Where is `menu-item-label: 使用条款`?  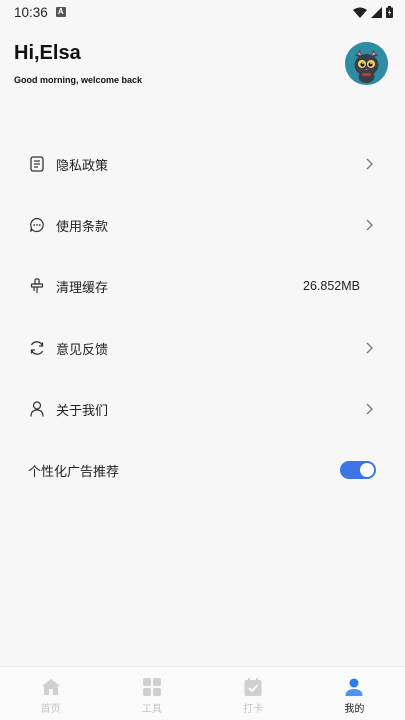
menu-item-label: 使用条款 is located at coordinates (82, 227).